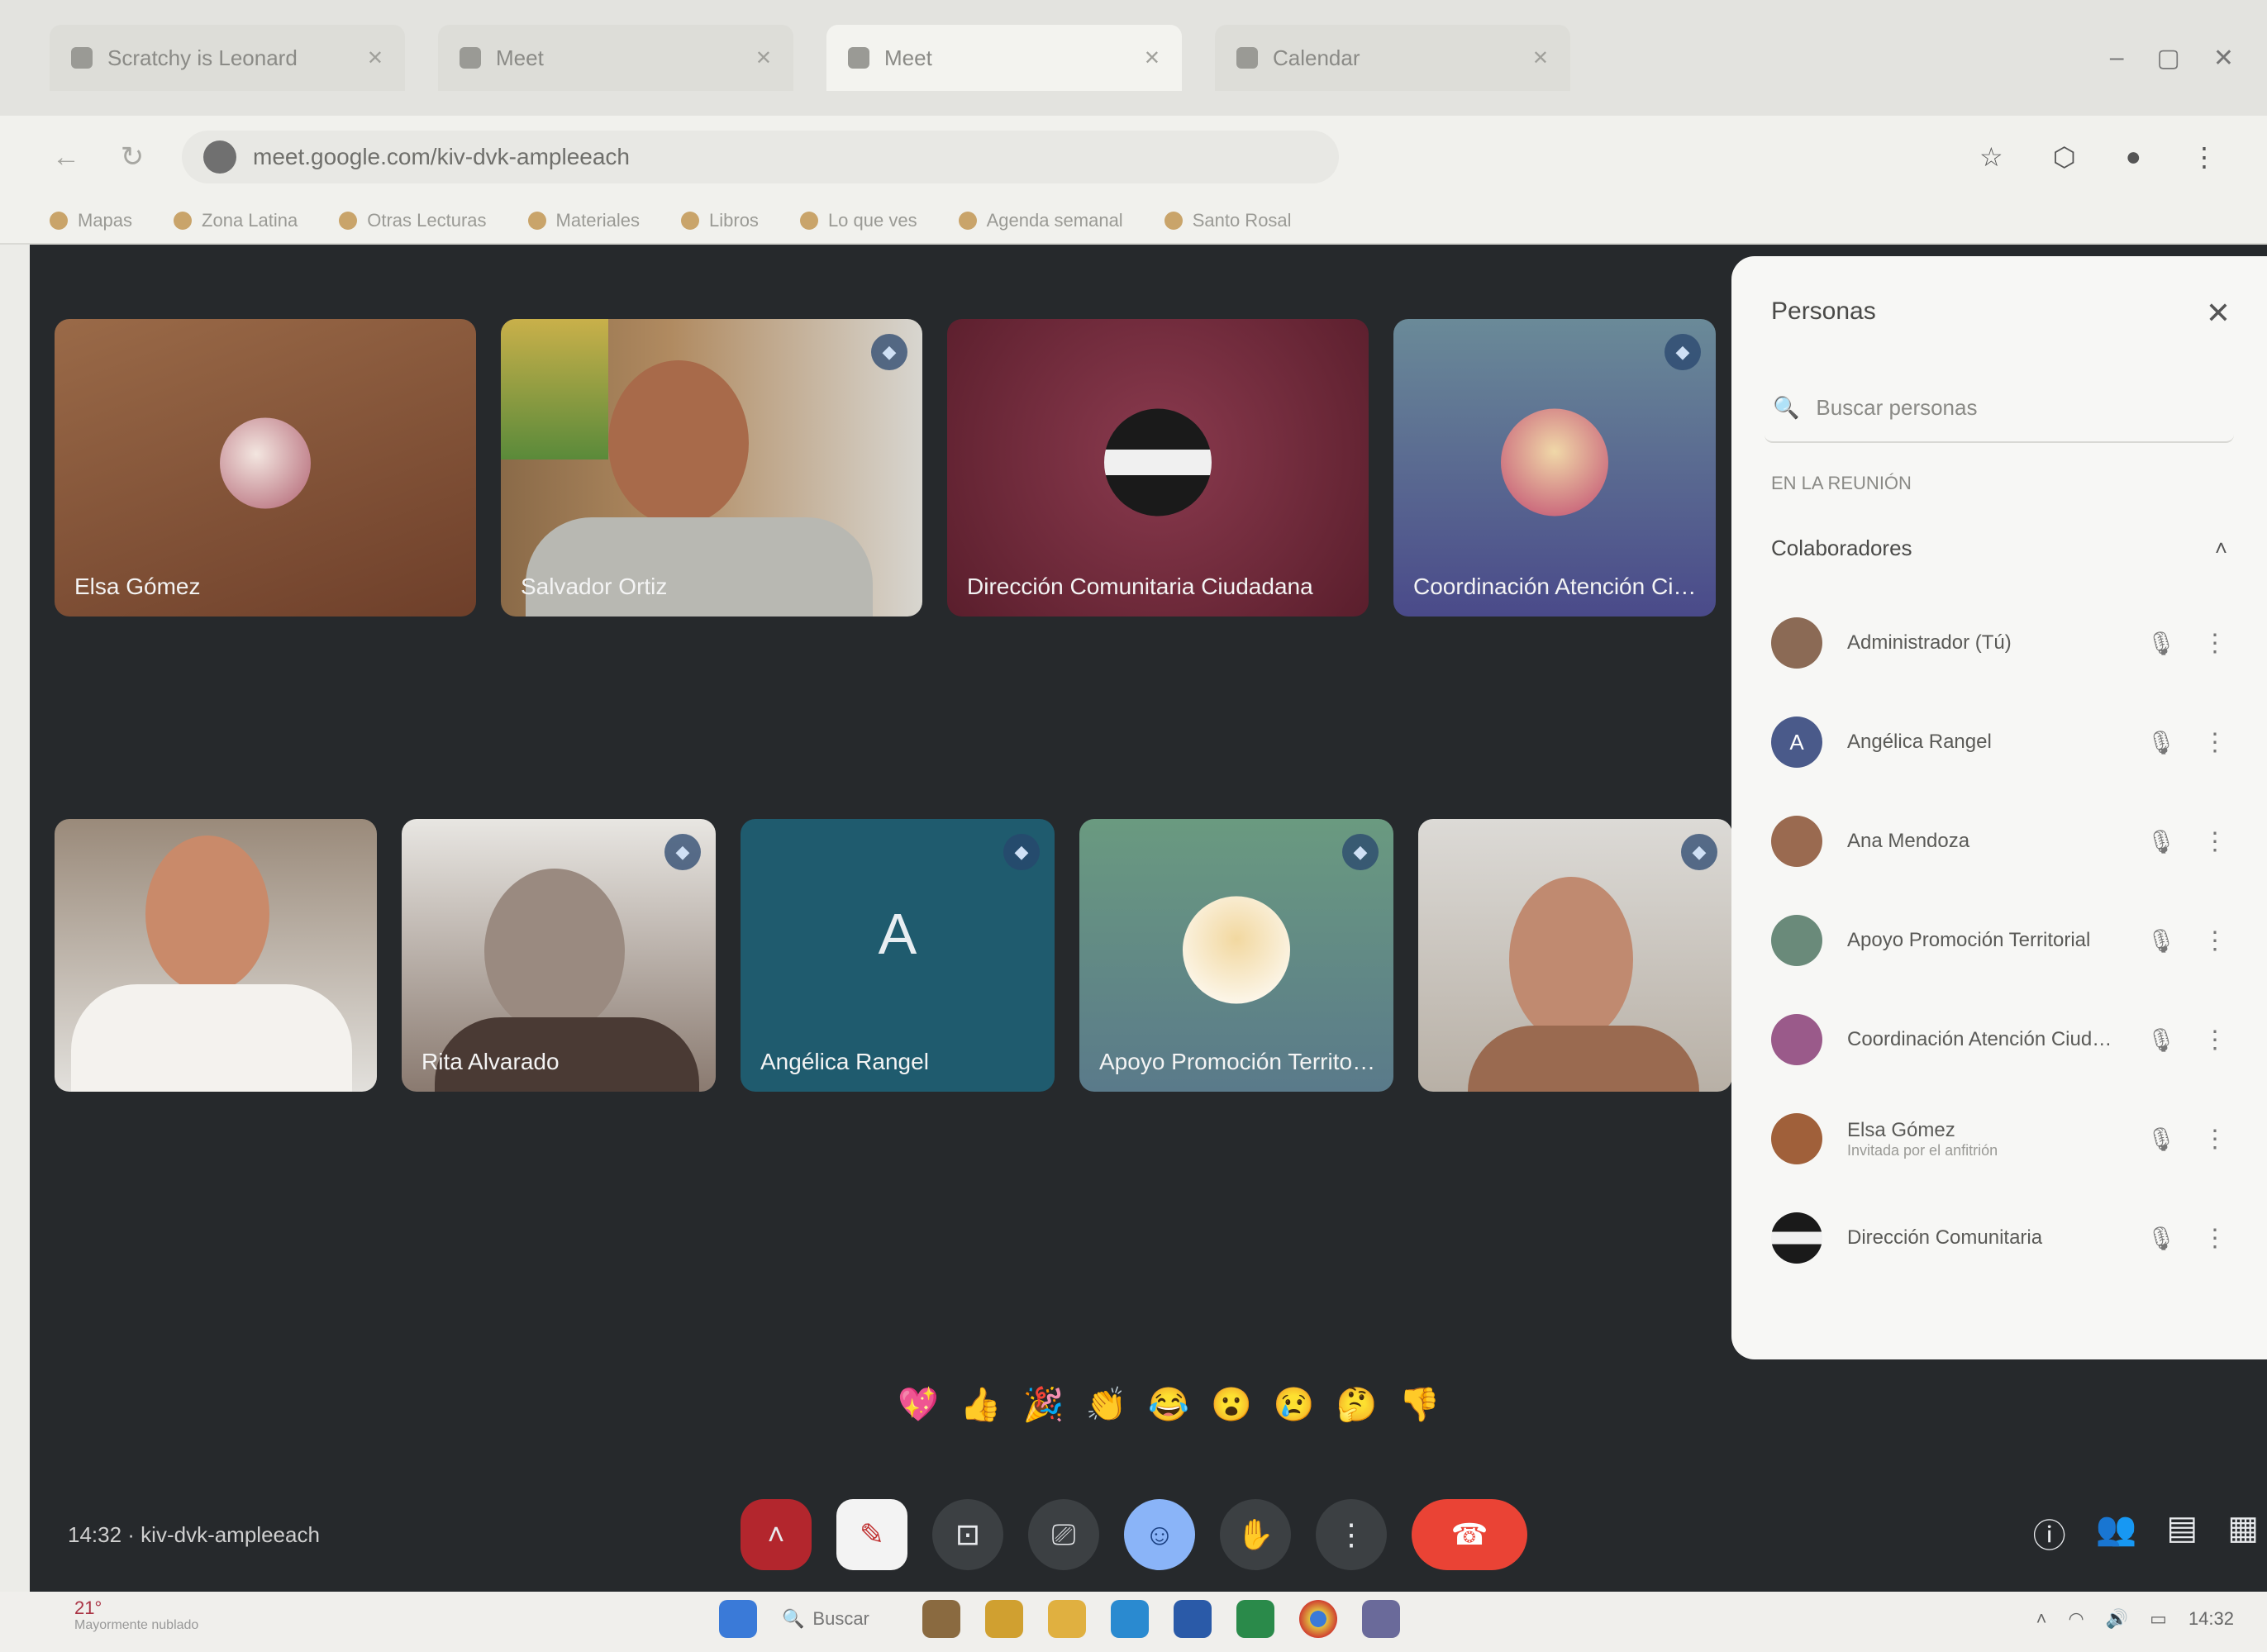 Image resolution: width=2267 pixels, height=1652 pixels. I want to click on wifi-icon: ◠, so click(2076, 1619).